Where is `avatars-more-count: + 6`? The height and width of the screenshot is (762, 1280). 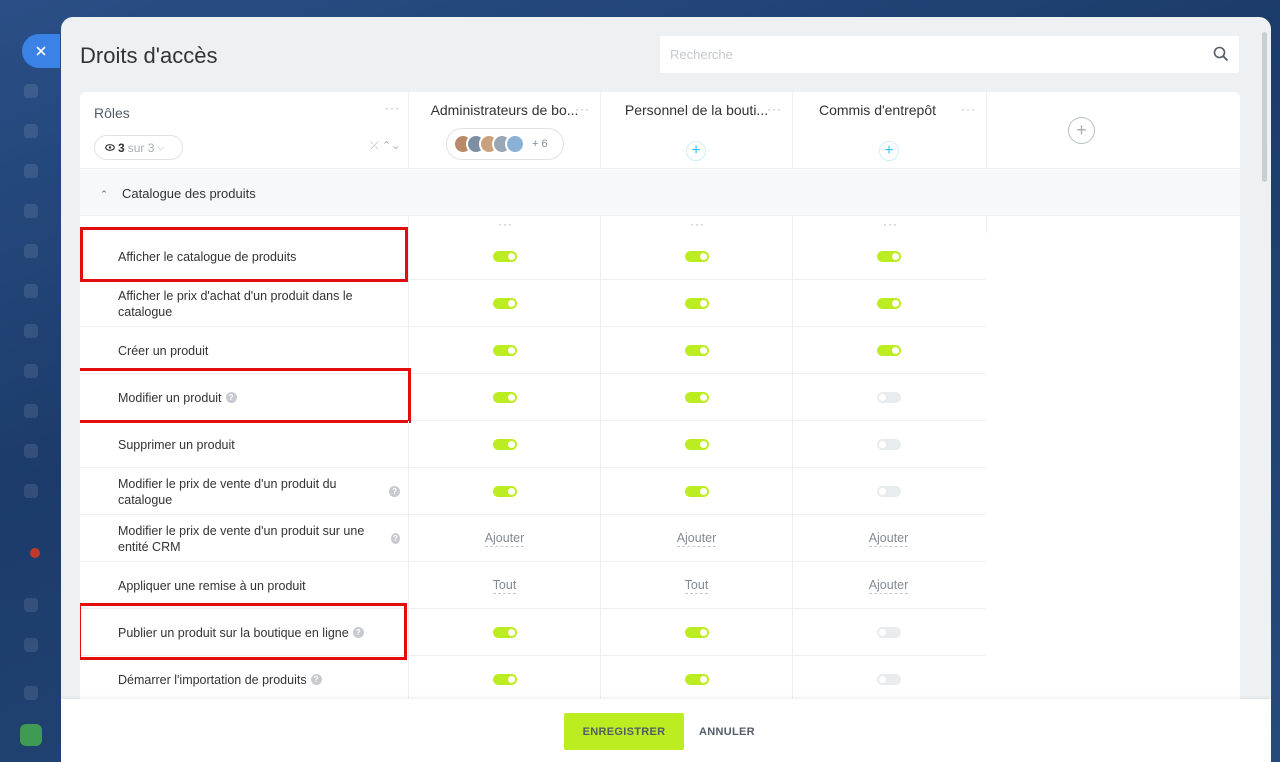 avatars-more-count: + 6 is located at coordinates (540, 144).